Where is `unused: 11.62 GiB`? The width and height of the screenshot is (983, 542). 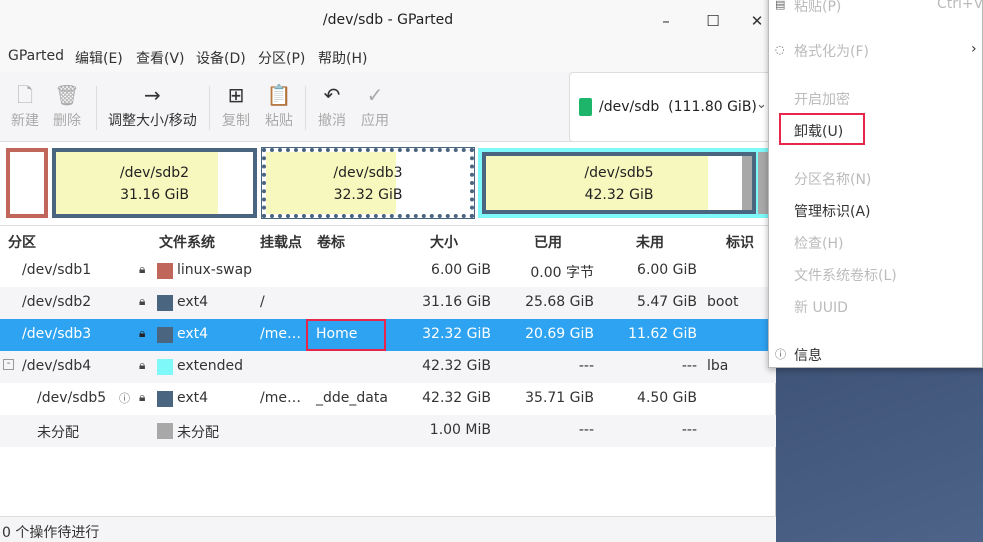
unused: 11.62 GiB is located at coordinates (662, 334).